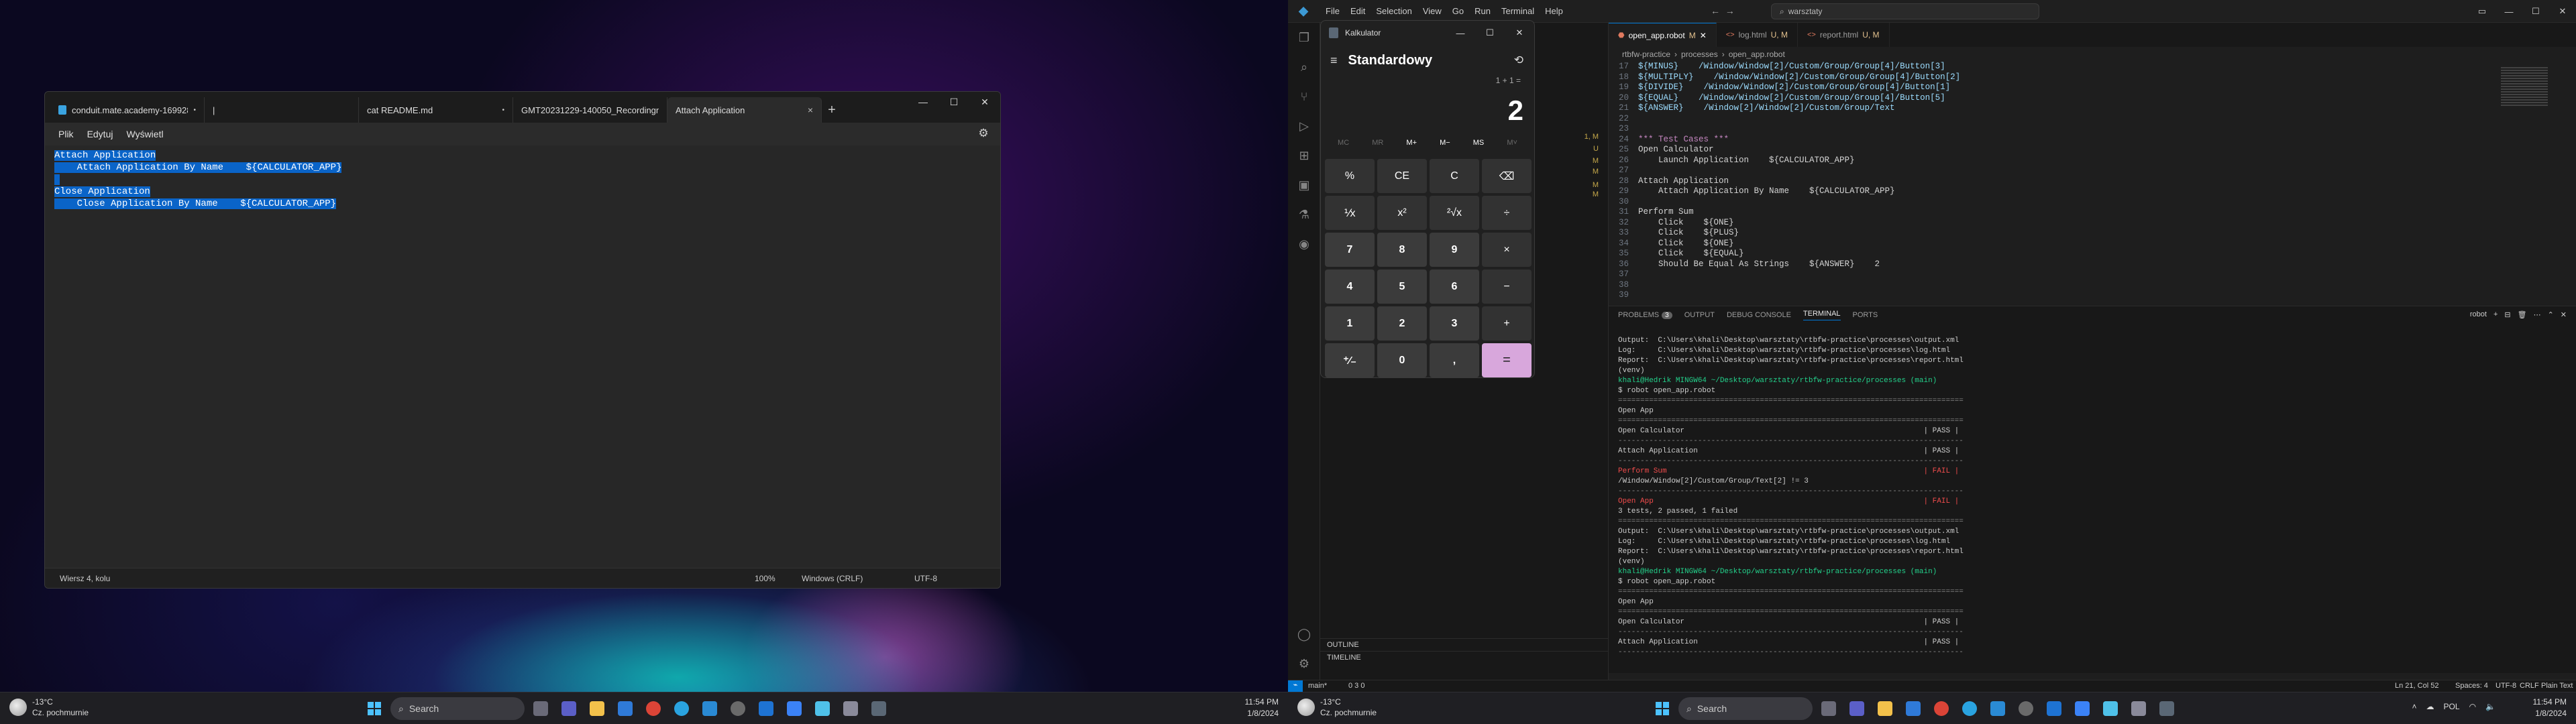  Describe the element at coordinates (1402, 286) in the screenshot. I see `digit-5-button: 5` at that location.